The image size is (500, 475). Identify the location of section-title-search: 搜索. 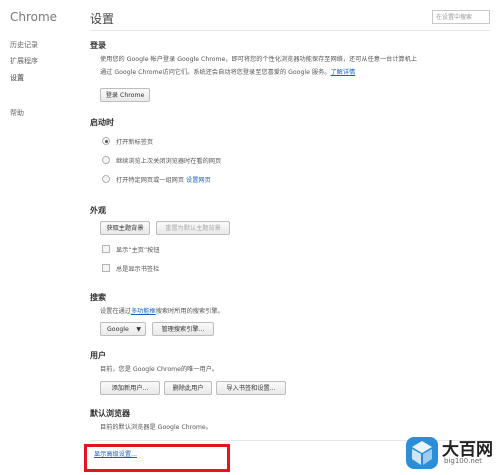
(98, 297).